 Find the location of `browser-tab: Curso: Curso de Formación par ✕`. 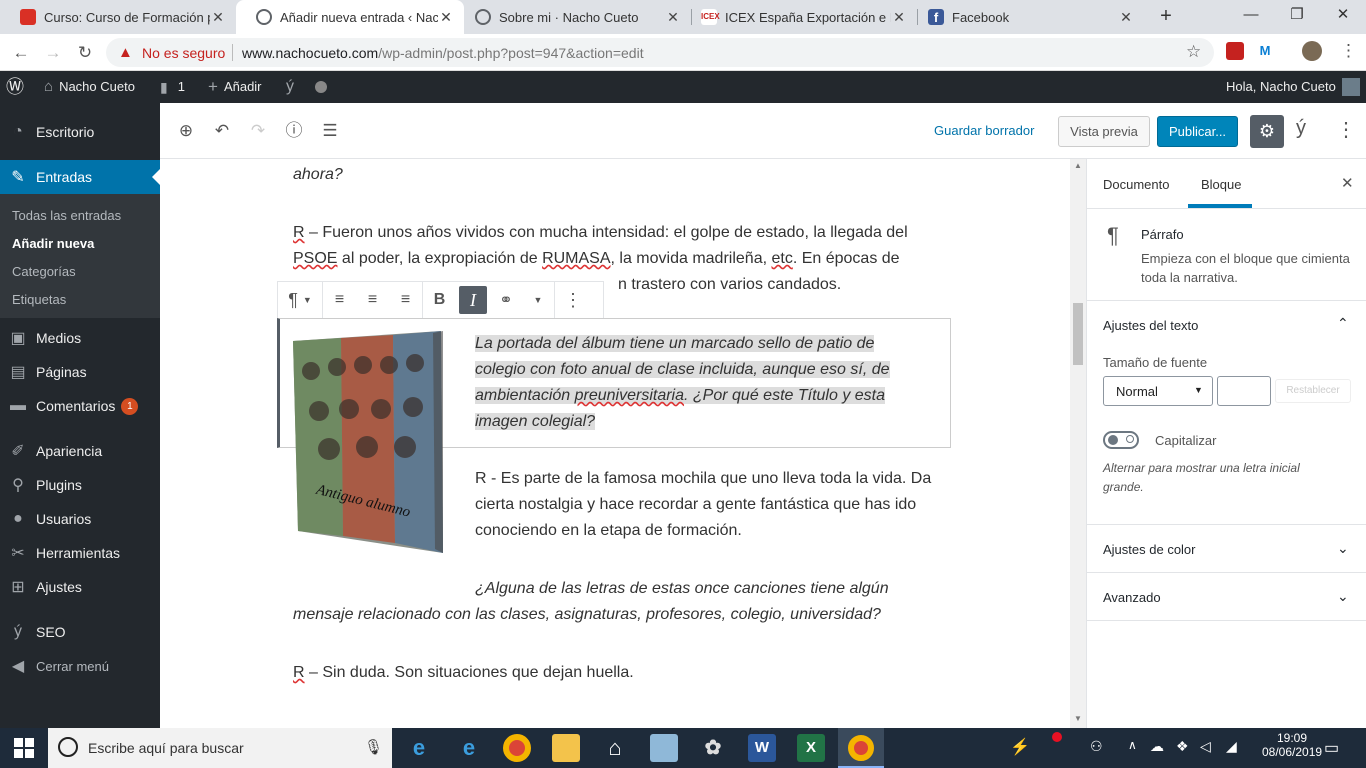

browser-tab: Curso: Curso de Formación par ✕ is located at coordinates (118, 17).